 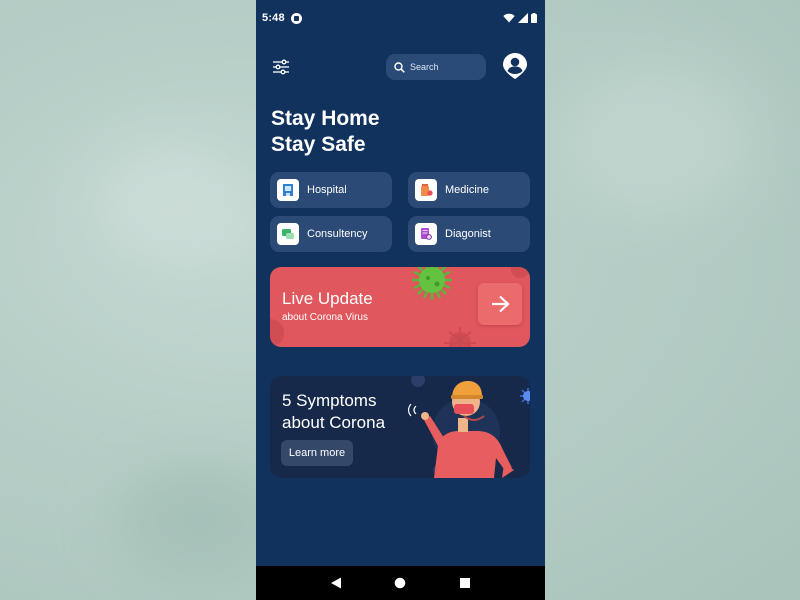 I want to click on back-button, so click(x=336, y=583).